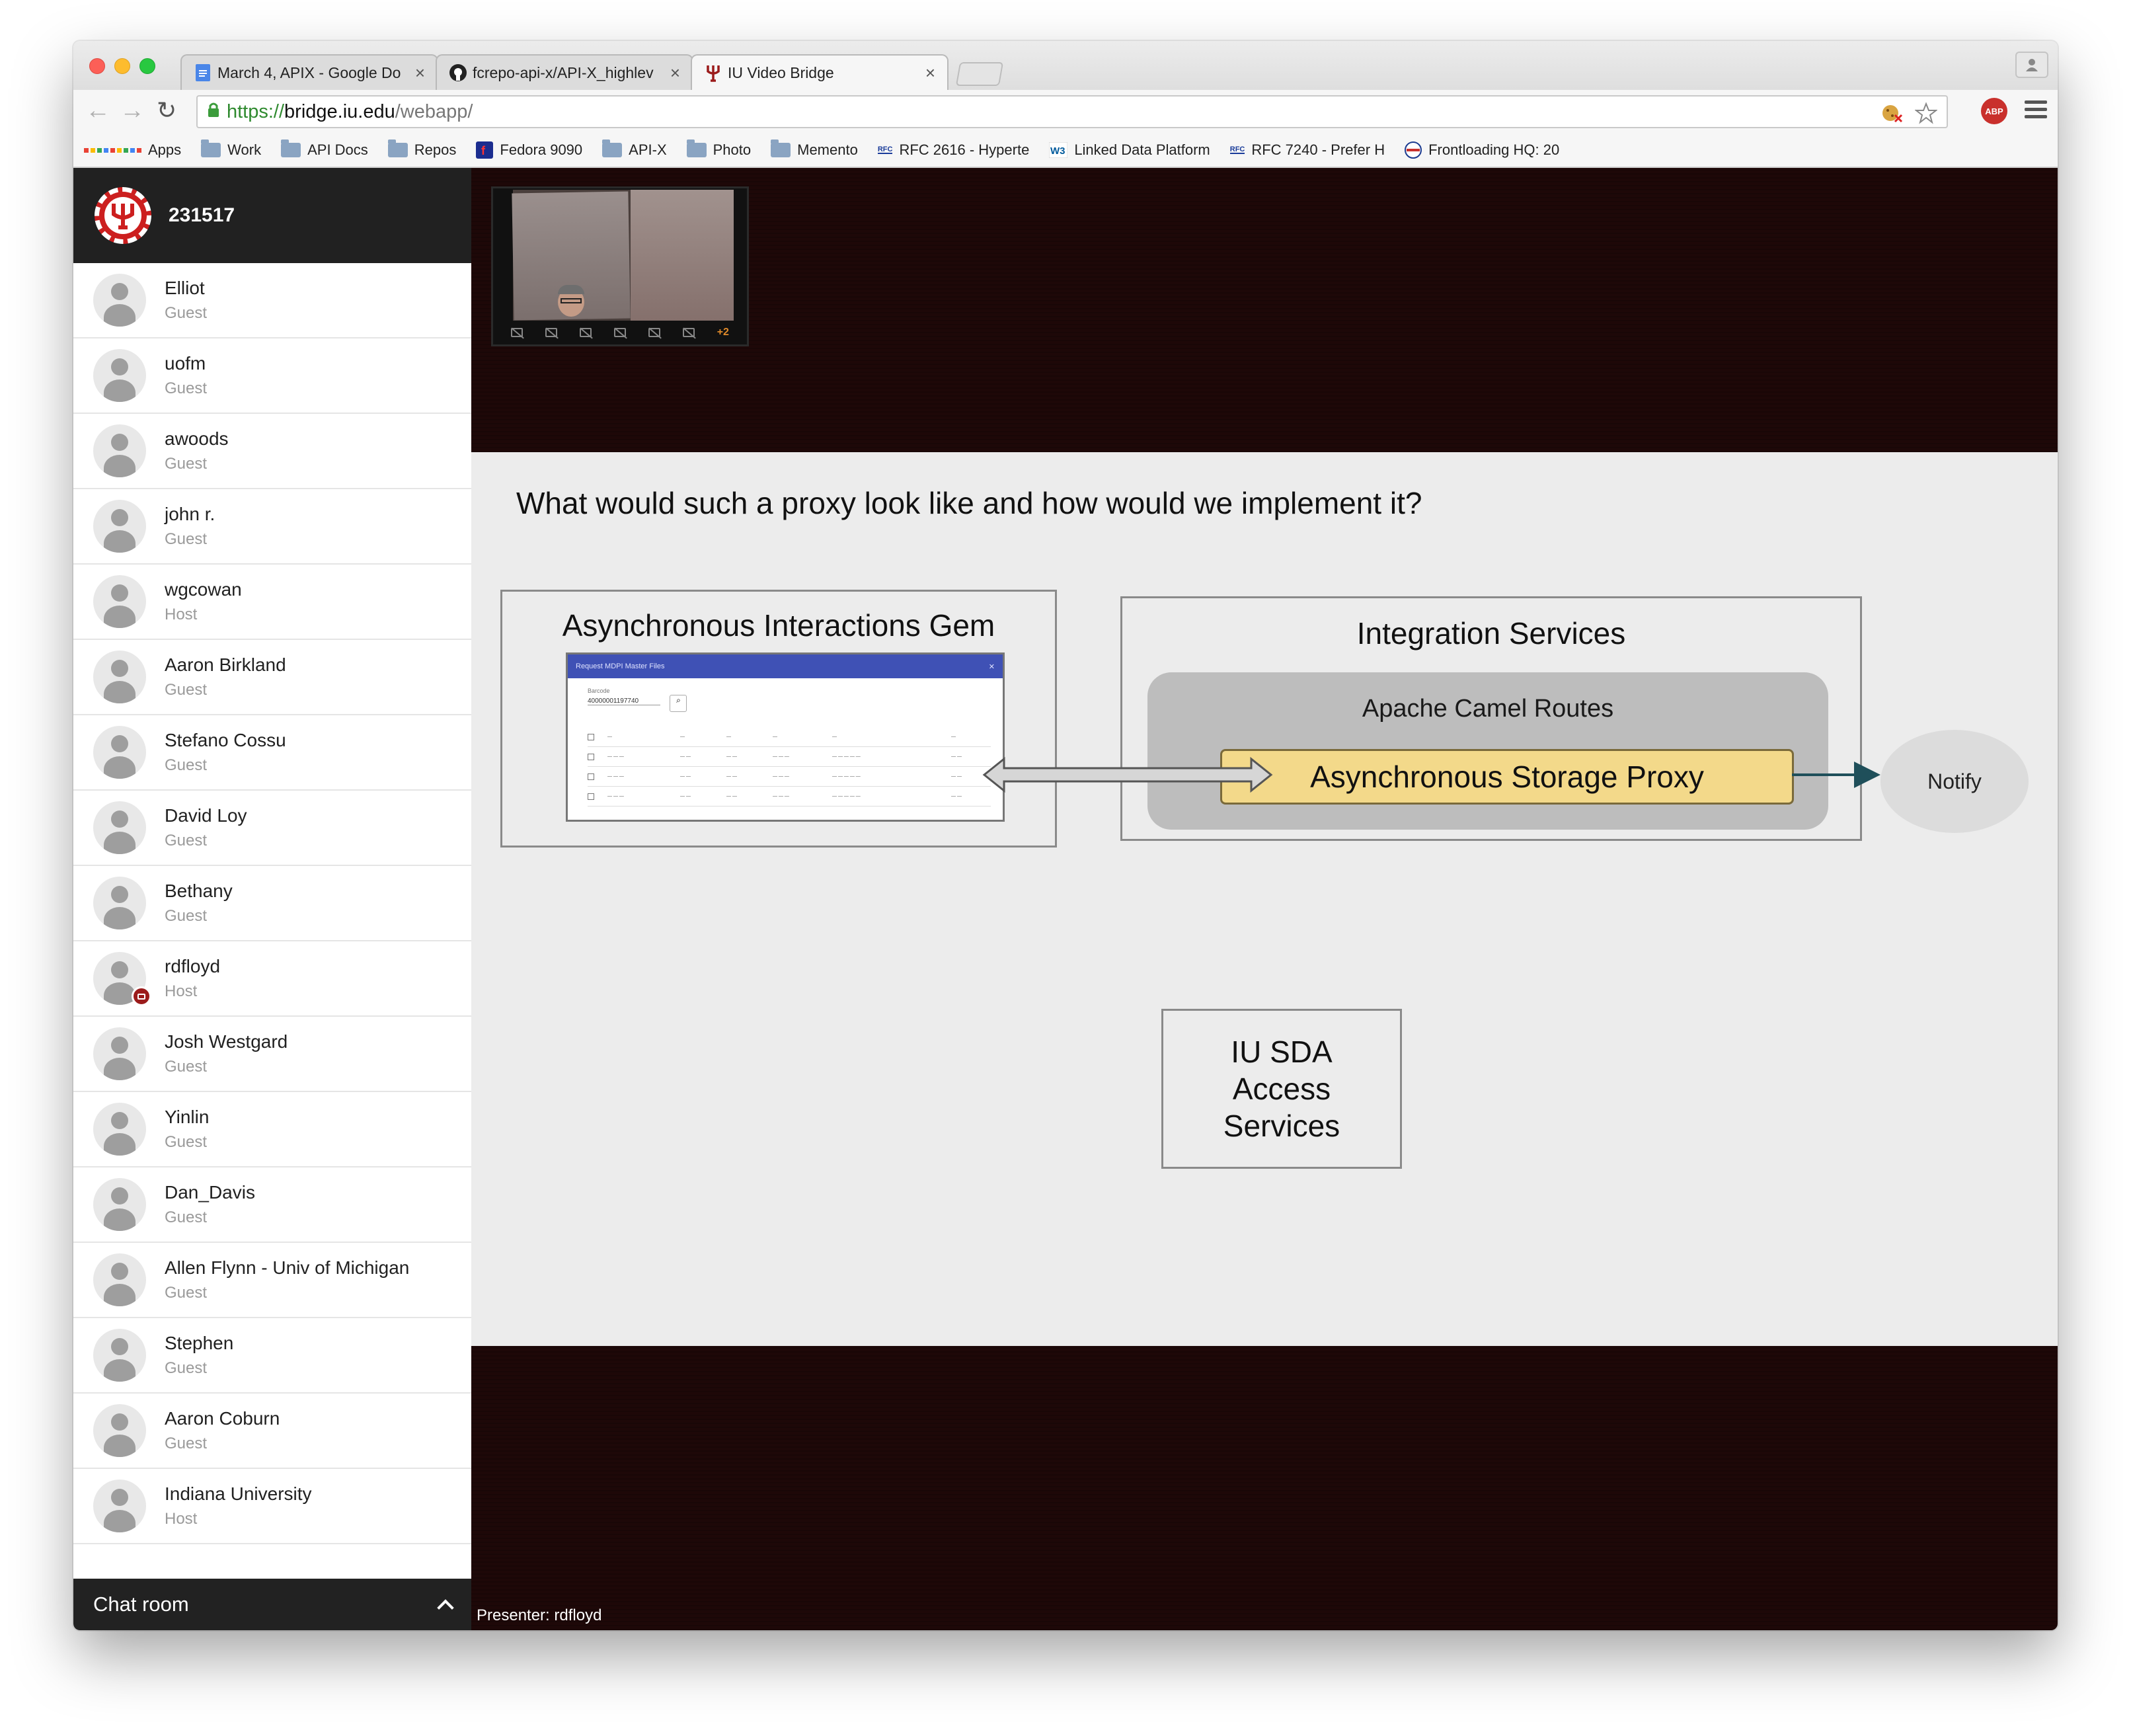 This screenshot has height=1736, width=2131. I want to click on tab-title: March 4, APIX - Google Do, so click(309, 72).